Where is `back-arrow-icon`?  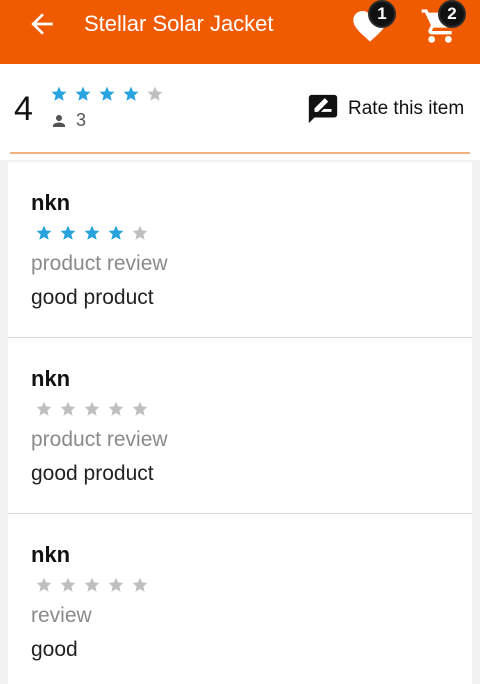 back-arrow-icon is located at coordinates (42, 24).